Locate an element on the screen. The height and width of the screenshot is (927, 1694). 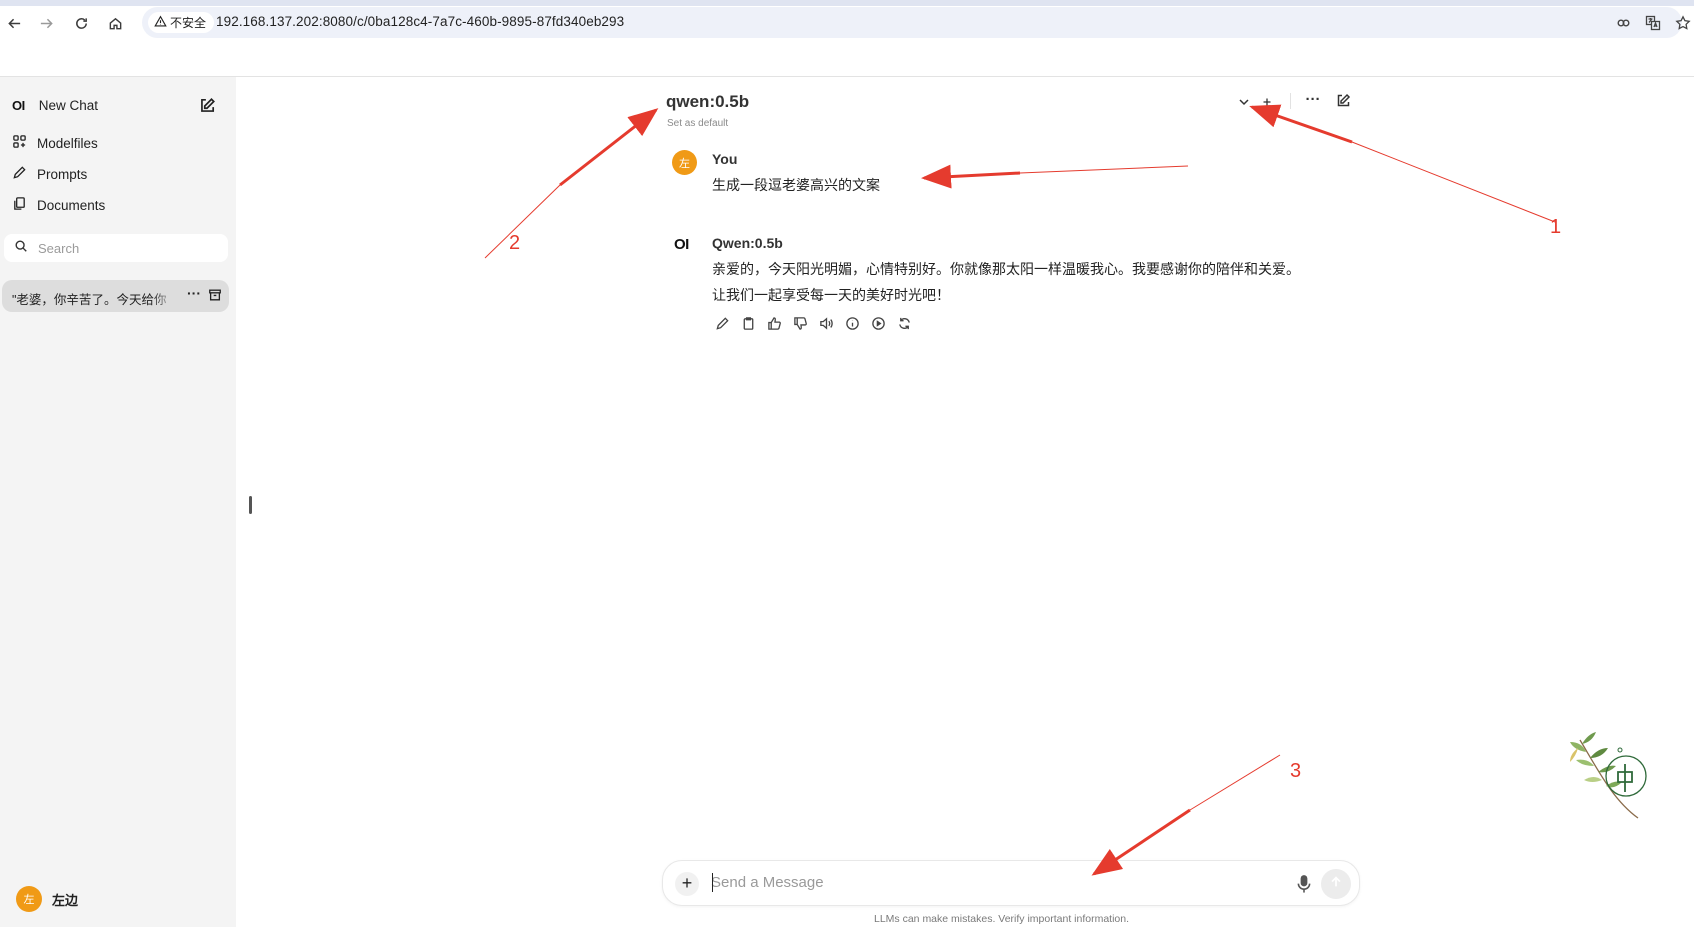
copy-icon is located at coordinates (748, 323).